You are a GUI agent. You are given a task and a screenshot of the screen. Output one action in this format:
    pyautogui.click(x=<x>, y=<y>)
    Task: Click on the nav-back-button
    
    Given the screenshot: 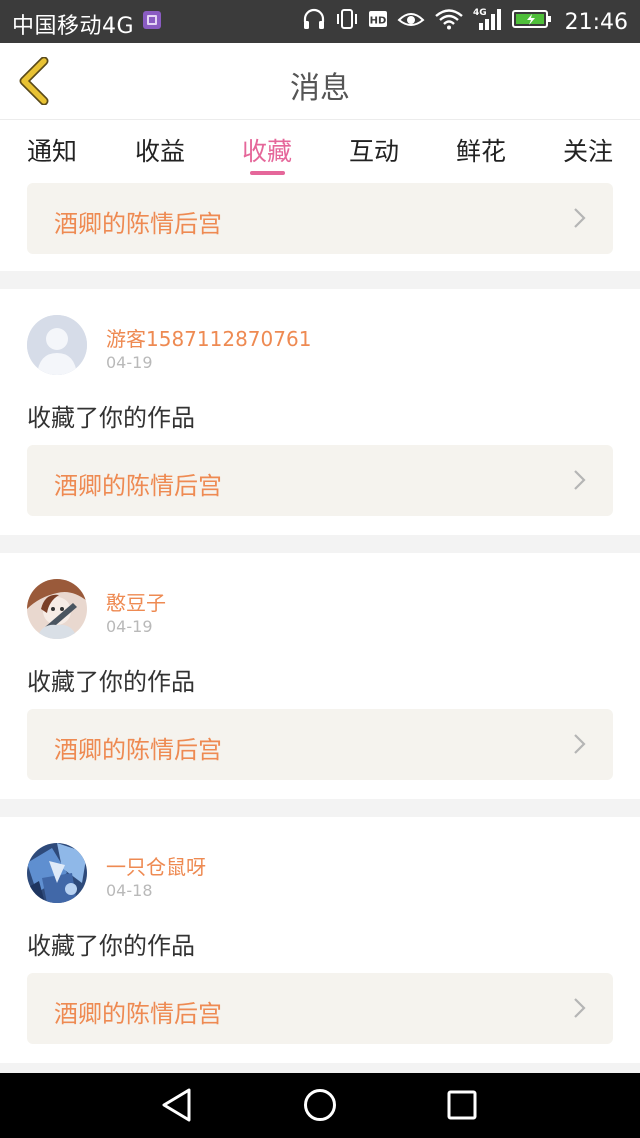 What is the action you would take?
    pyautogui.click(x=177, y=1105)
    